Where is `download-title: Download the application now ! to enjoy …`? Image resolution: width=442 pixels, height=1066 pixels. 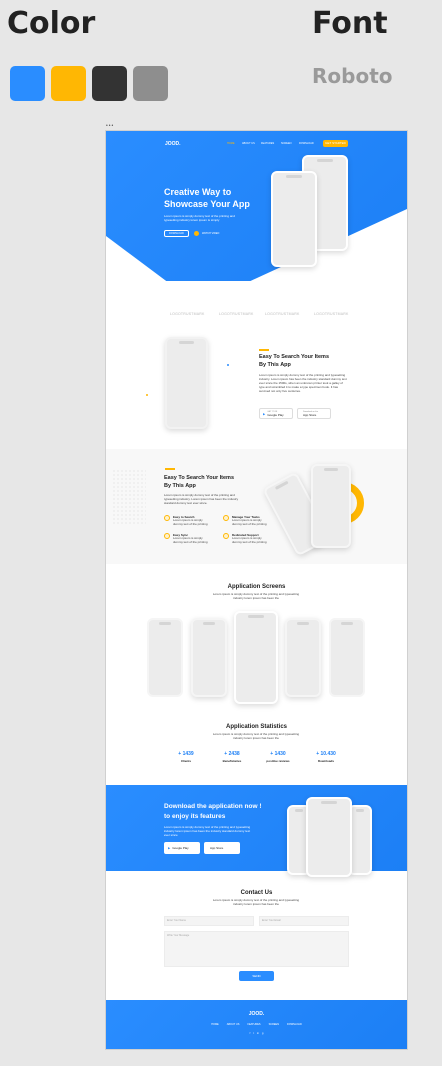 download-title: Download the application now ! to enjoy … is located at coordinates (213, 812).